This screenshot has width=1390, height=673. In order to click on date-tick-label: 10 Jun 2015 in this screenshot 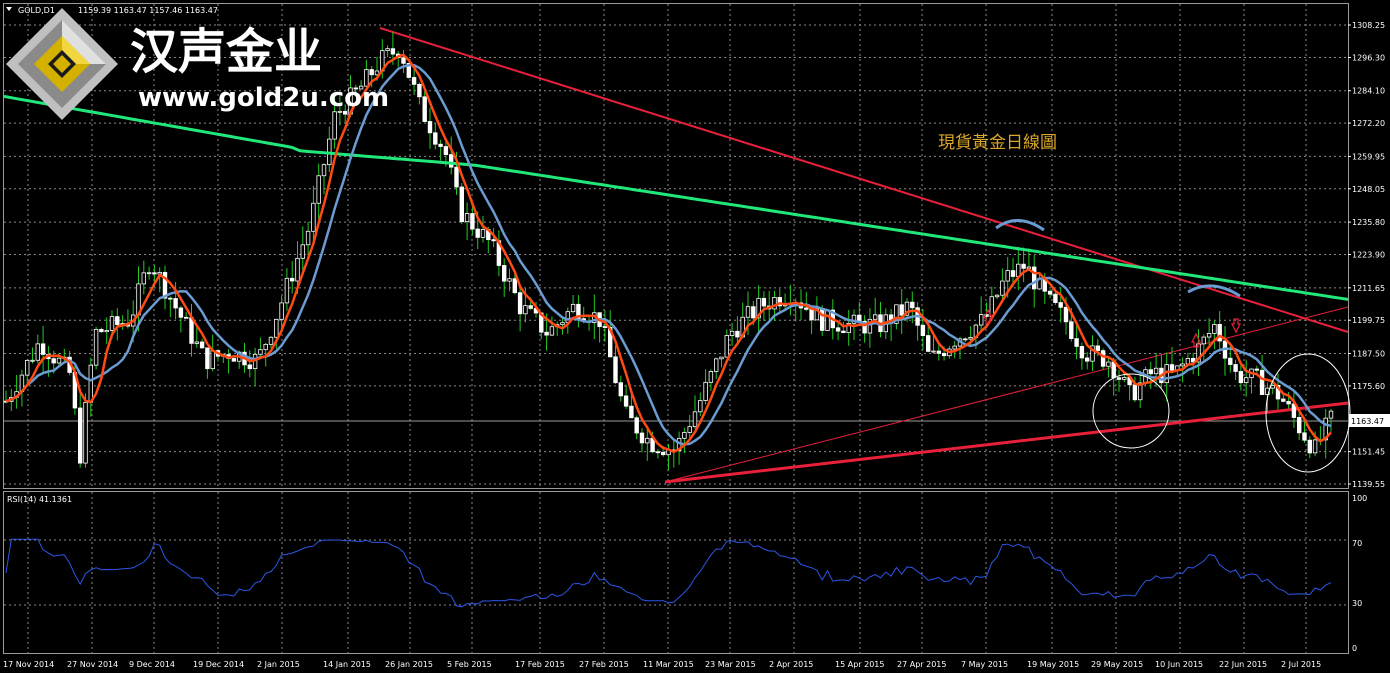, I will do `click(1179, 664)`.